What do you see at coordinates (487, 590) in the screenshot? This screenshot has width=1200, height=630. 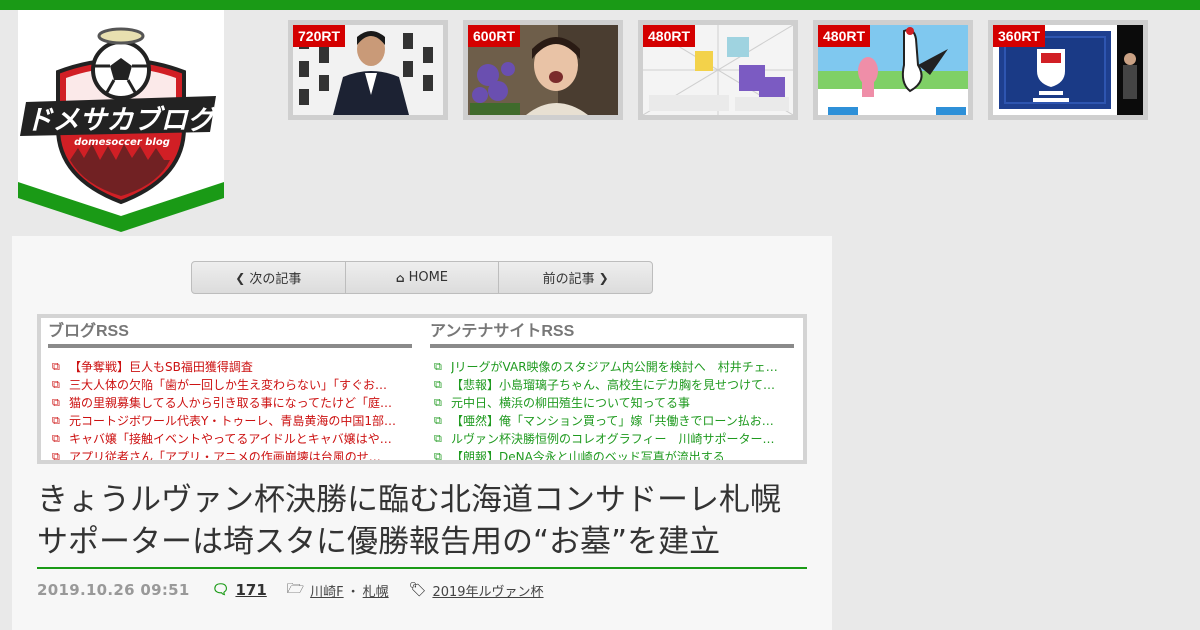 I see `tag-link: 2019年ルヴァン杯` at bounding box center [487, 590].